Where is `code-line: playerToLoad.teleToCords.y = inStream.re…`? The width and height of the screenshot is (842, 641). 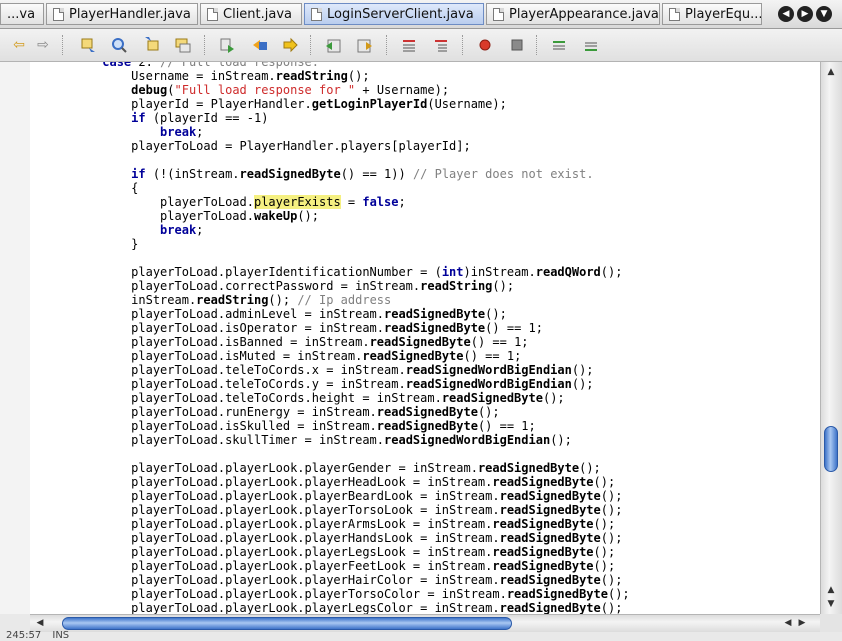
code-line: playerToLoad.teleToCords.y = inStream.re… is located at coordinates (312, 384).